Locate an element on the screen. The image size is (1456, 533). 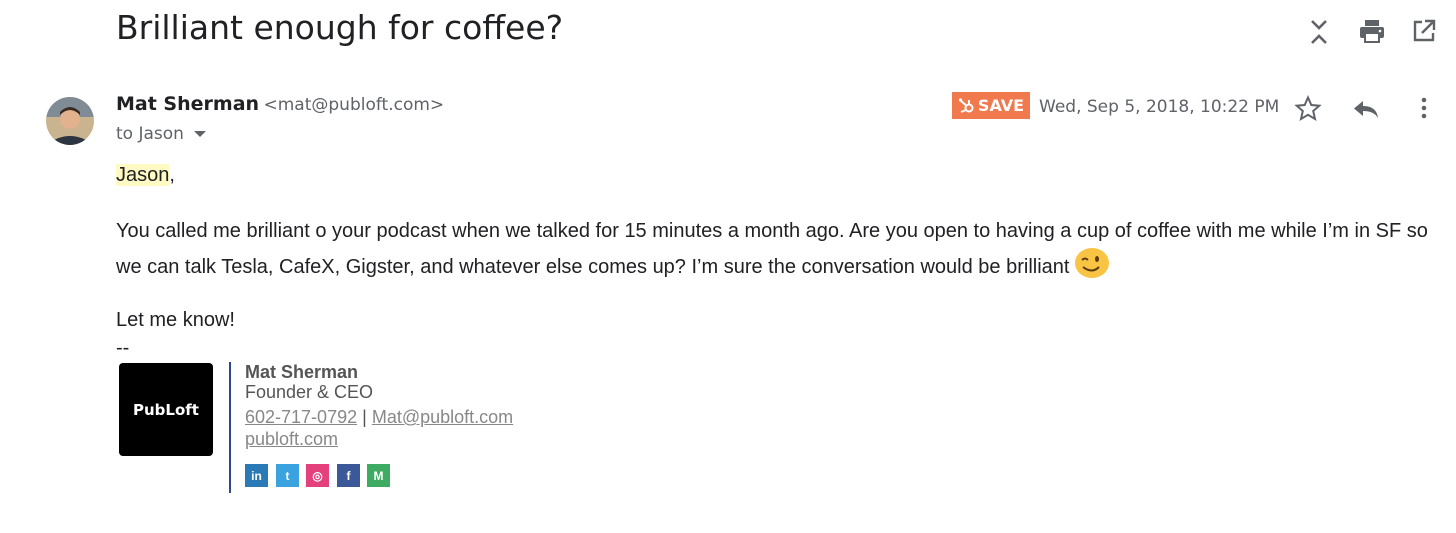
recipient-label: to Jason is located at coordinates (150, 134).